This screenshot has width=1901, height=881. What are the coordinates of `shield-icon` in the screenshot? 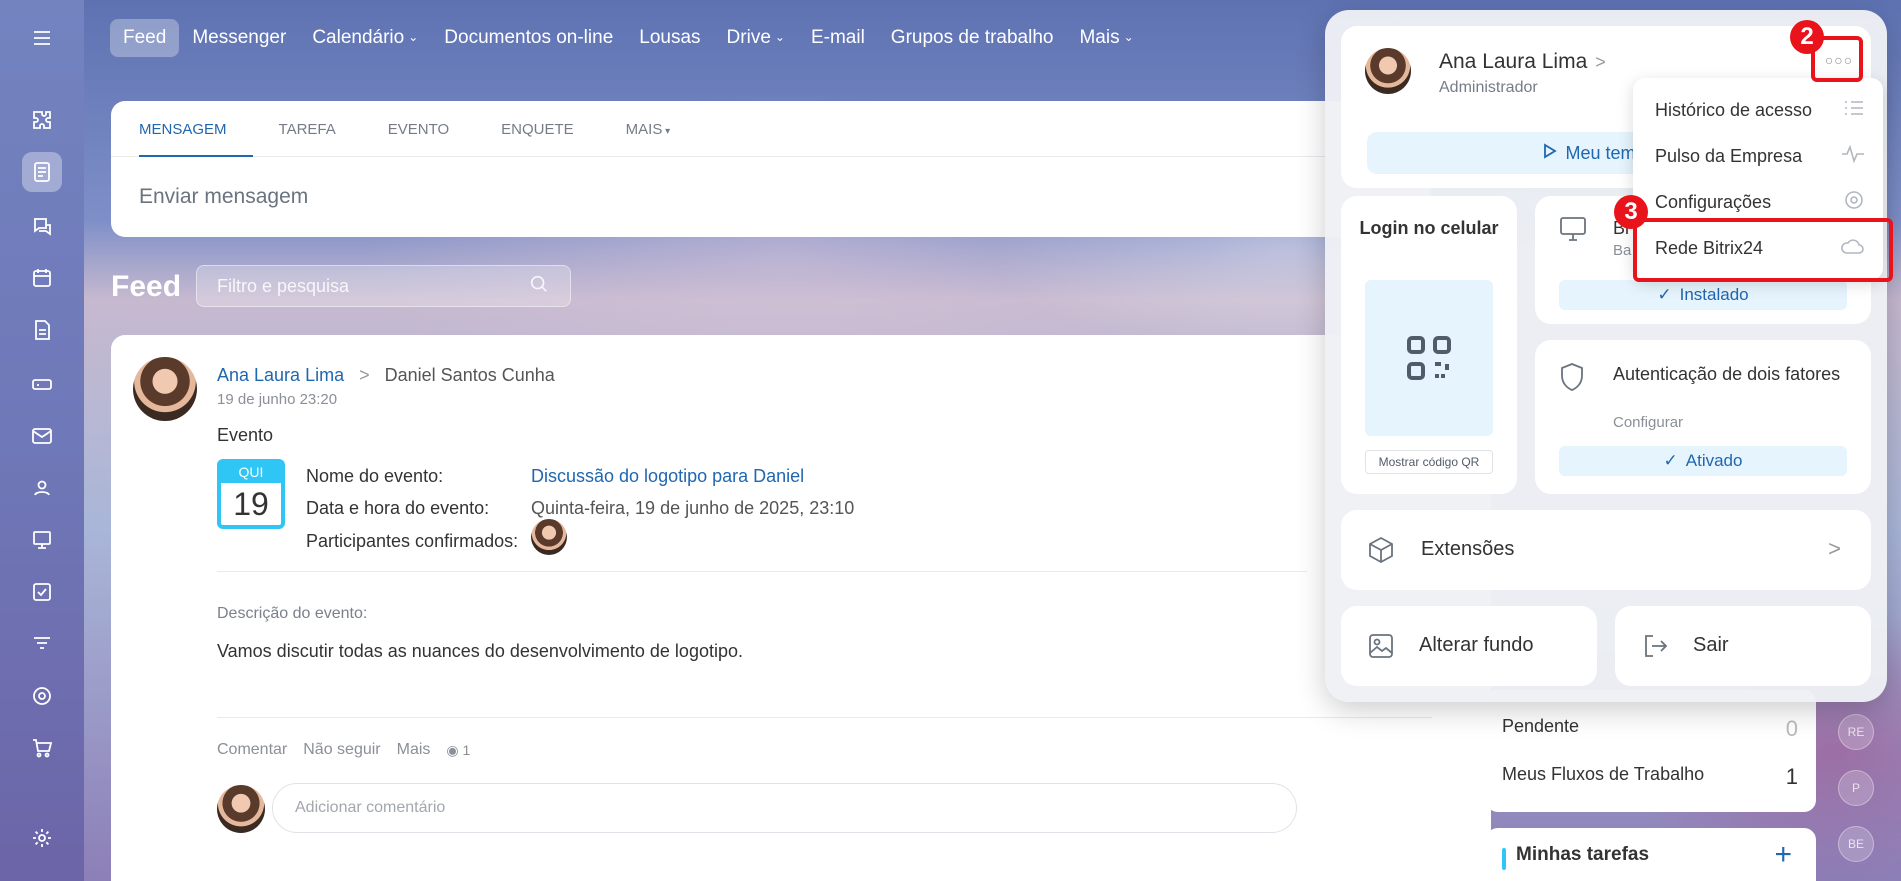 It's located at (1572, 379).